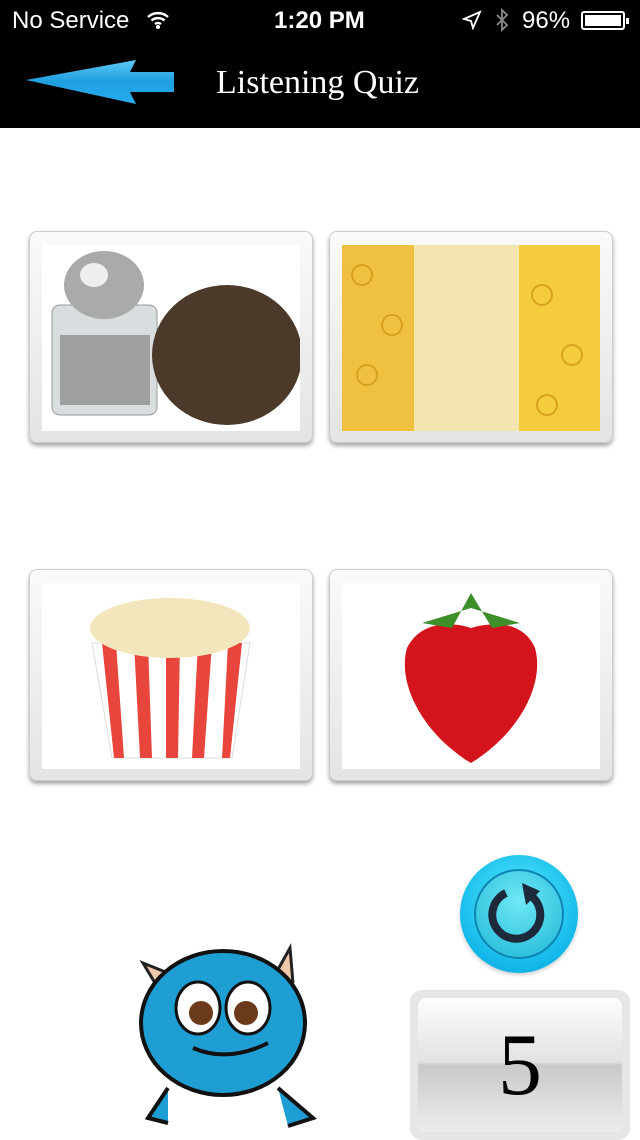 The width and height of the screenshot is (640, 1140). I want to click on replay-icon, so click(516, 913).